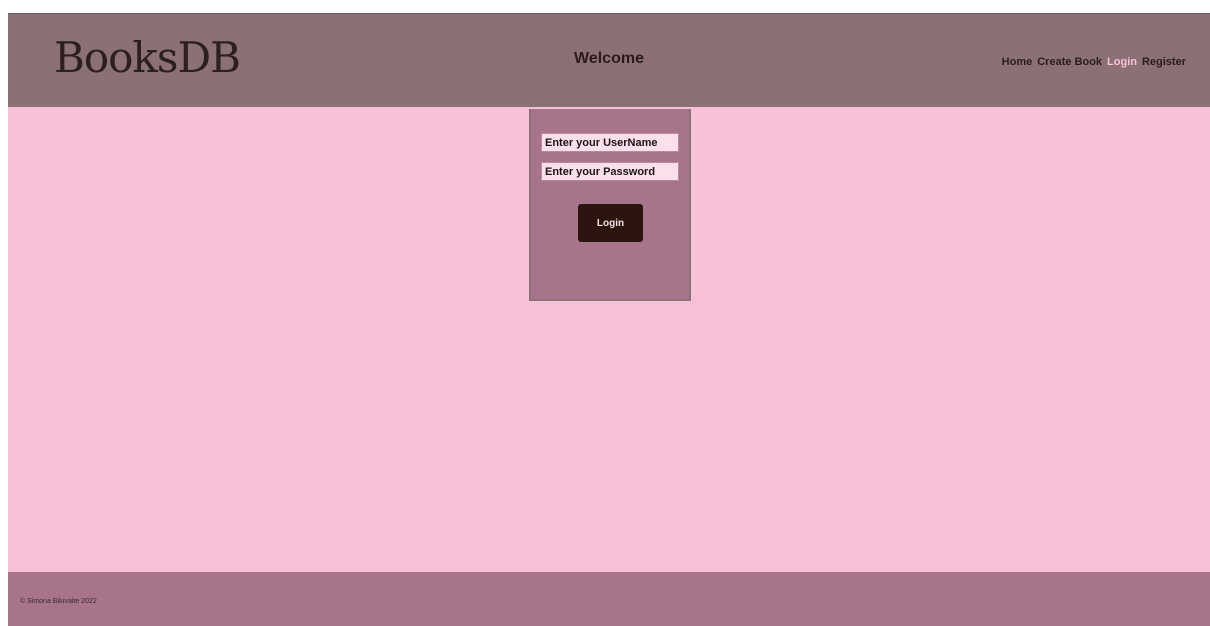 The image size is (1210, 626). Describe the element at coordinates (610, 171) in the screenshot. I see `password-input` at that location.